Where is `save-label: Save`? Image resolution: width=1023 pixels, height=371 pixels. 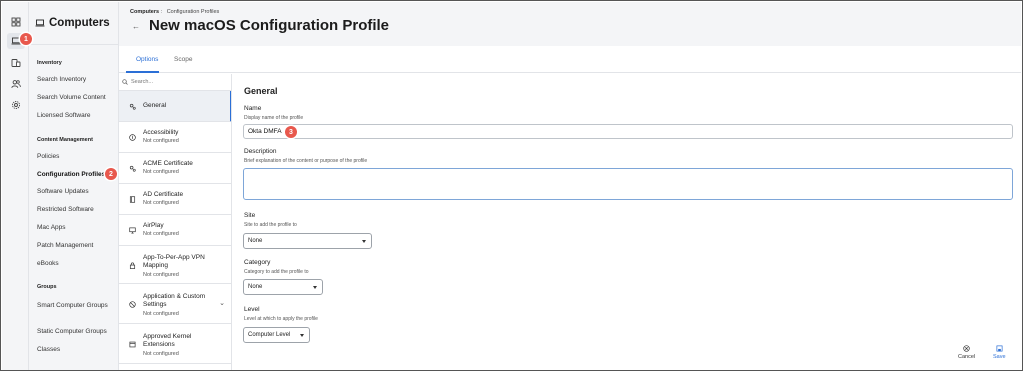 save-label: Save is located at coordinates (999, 357).